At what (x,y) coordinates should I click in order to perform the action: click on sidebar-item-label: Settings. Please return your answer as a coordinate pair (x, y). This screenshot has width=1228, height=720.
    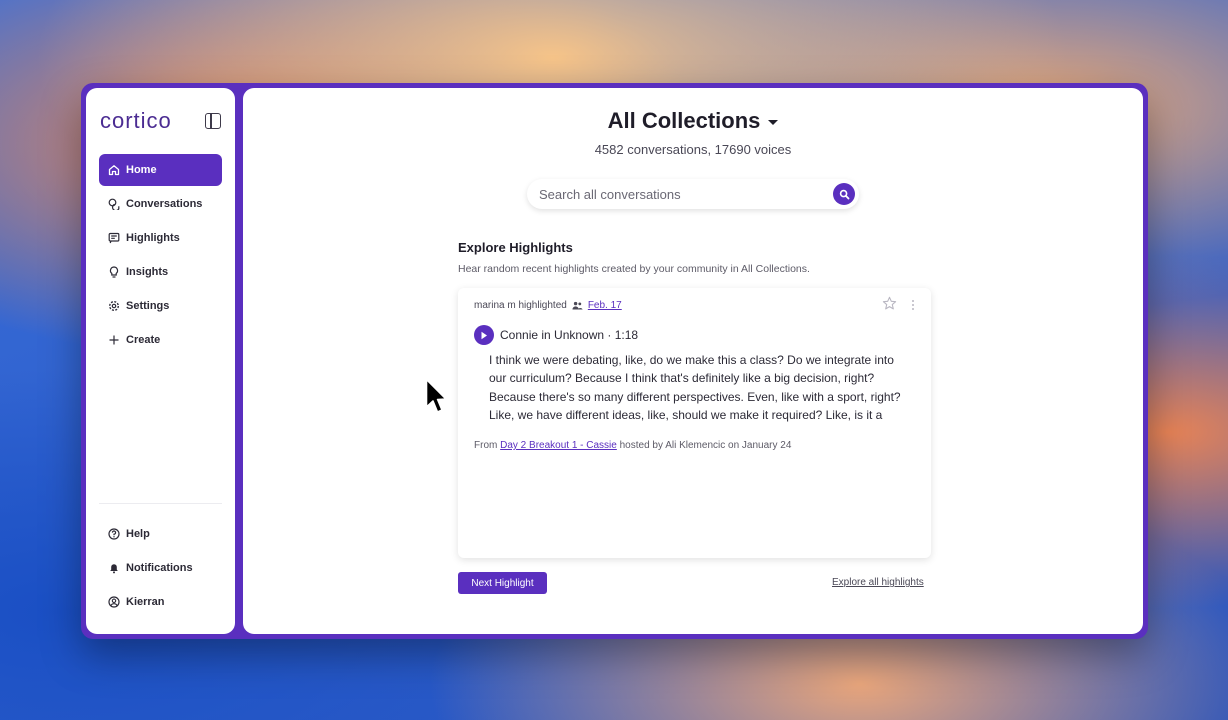
    Looking at the image, I should click on (148, 306).